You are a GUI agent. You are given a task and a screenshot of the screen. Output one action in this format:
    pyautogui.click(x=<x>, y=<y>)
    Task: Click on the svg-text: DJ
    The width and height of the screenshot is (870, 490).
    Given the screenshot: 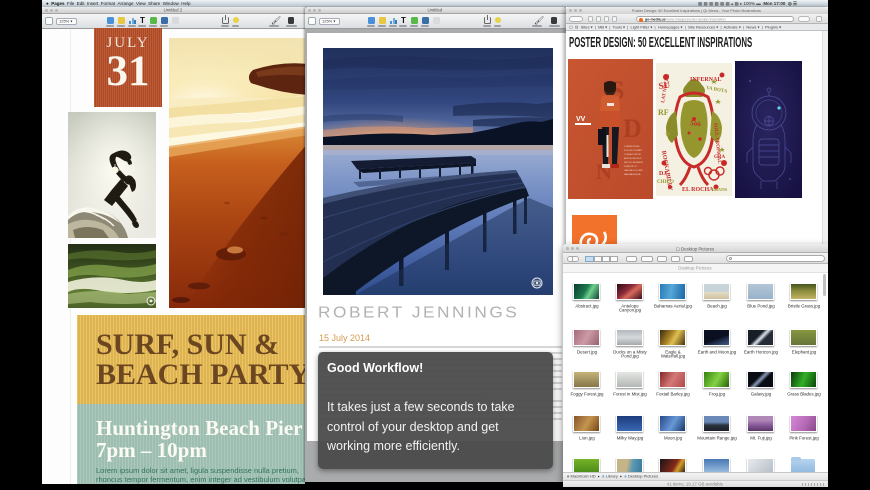 What is the action you would take?
    pyautogui.click(x=662, y=174)
    